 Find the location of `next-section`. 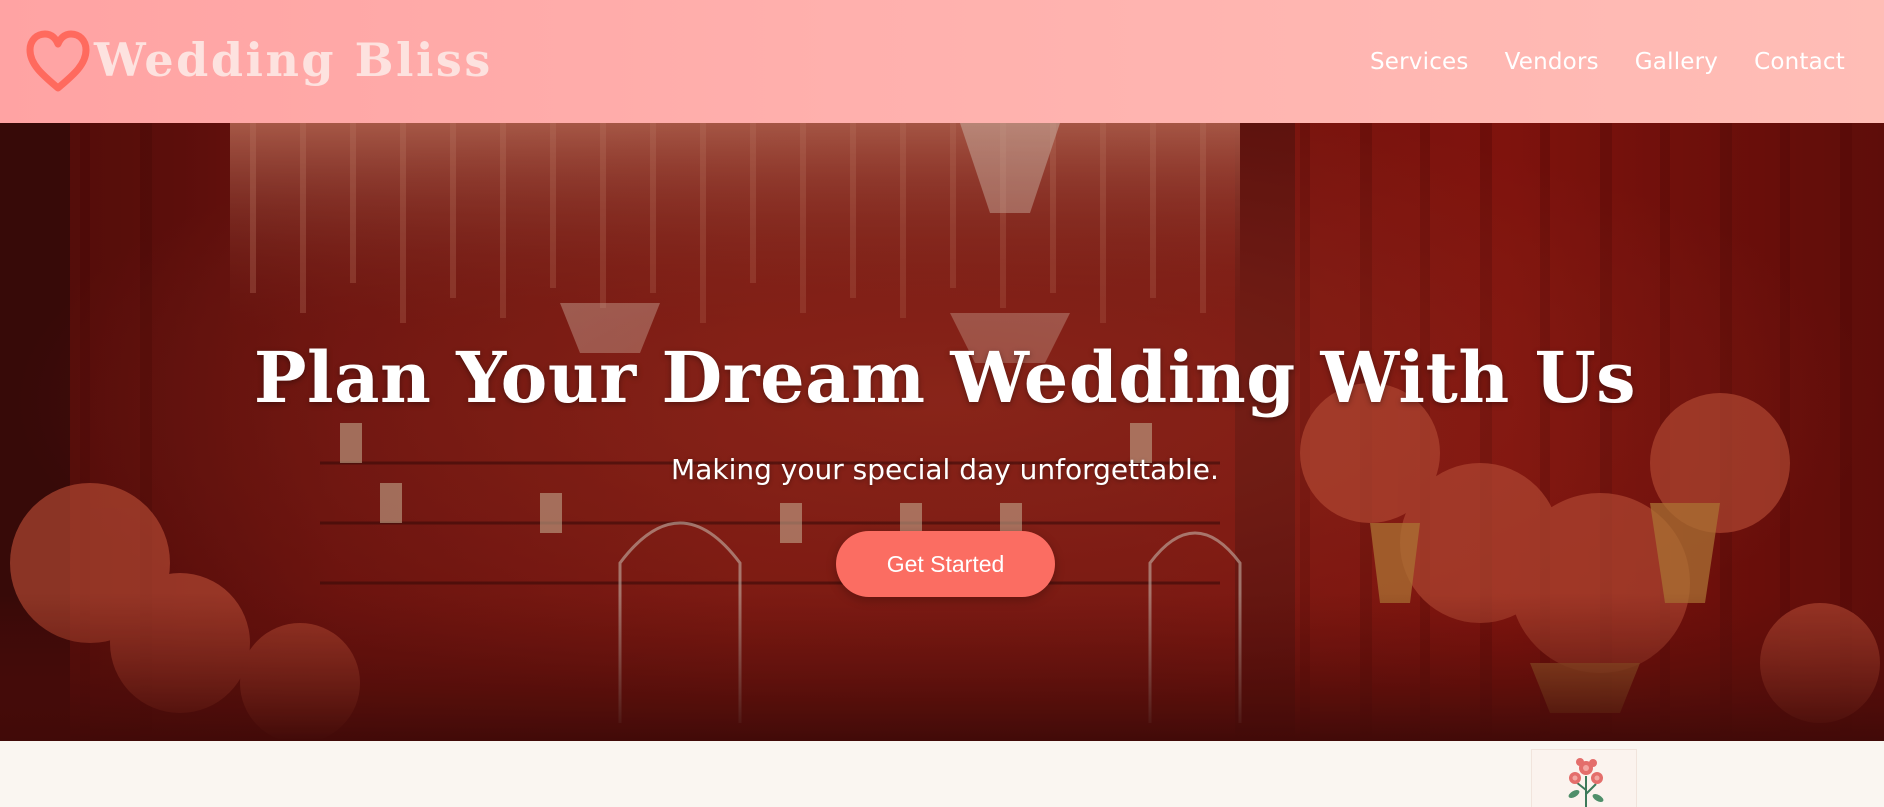

next-section is located at coordinates (942, 774).